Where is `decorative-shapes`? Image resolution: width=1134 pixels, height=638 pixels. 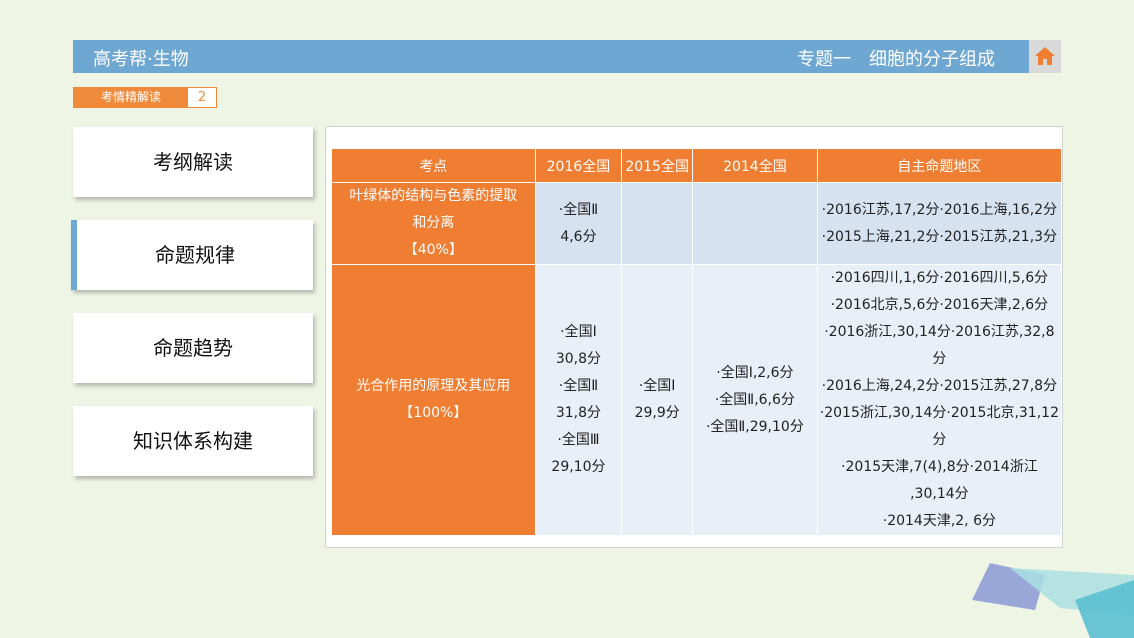
decorative-shapes is located at coordinates (1053, 600).